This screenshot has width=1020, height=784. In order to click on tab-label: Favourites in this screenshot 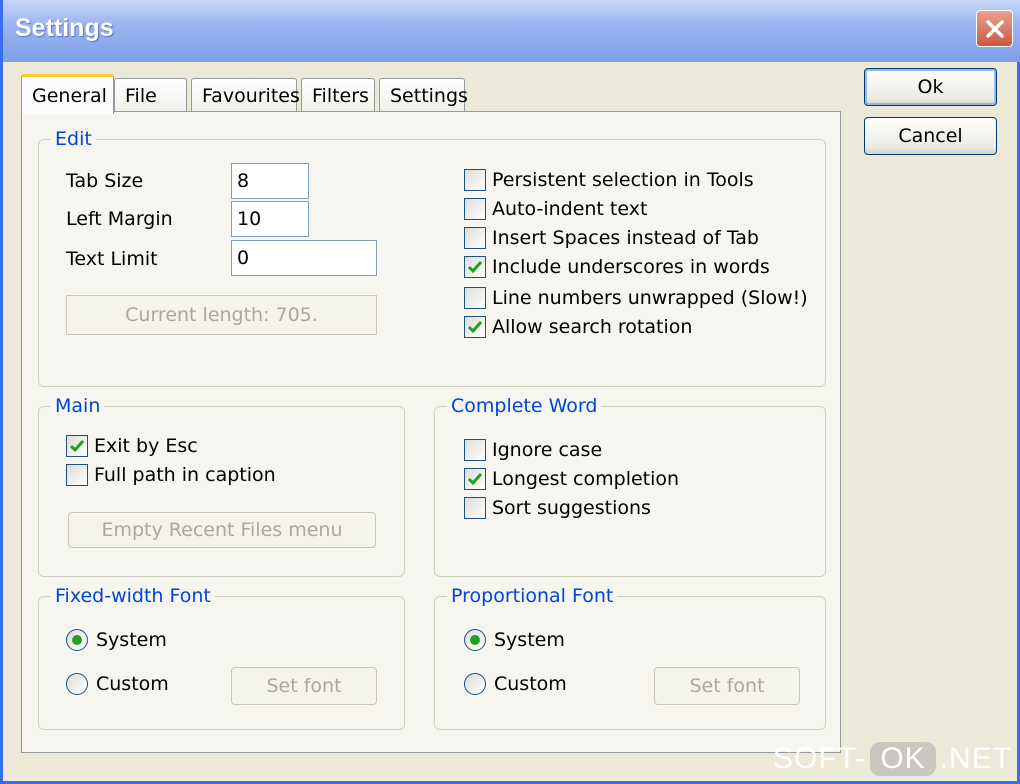, I will do `click(251, 95)`.